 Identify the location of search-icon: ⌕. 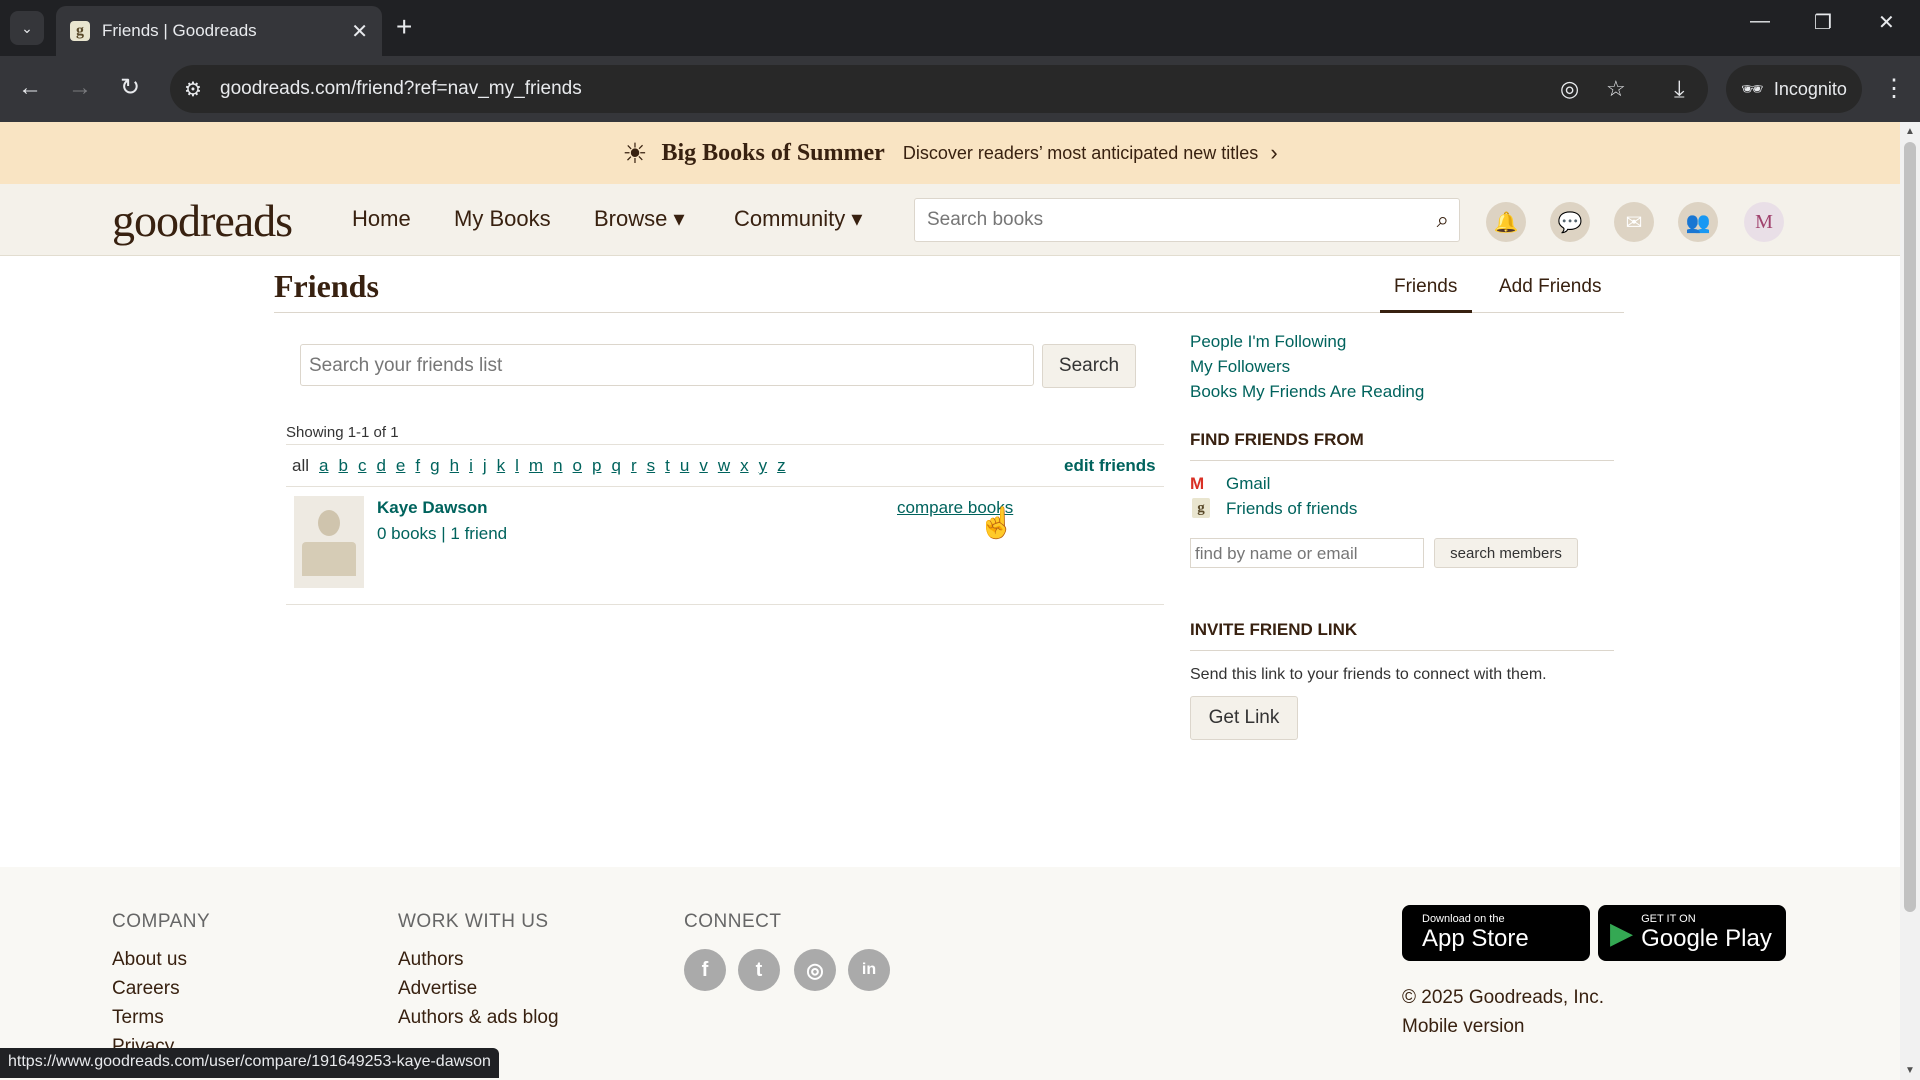
(1443, 220).